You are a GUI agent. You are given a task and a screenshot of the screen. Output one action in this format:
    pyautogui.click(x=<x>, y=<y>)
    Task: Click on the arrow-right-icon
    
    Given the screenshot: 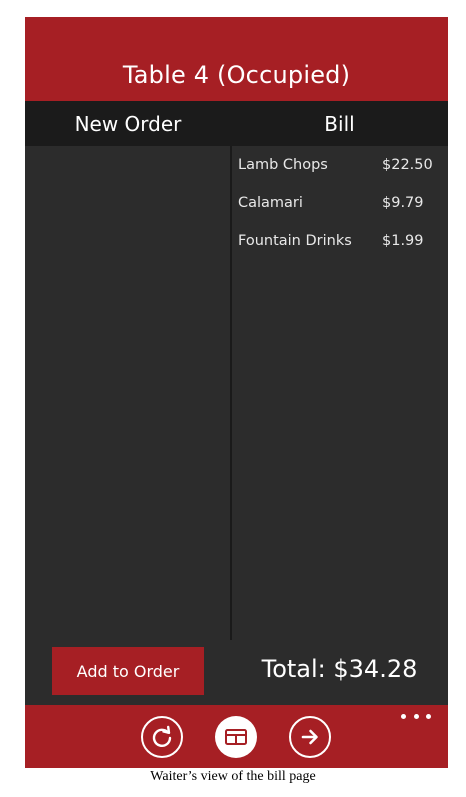 What is the action you would take?
    pyautogui.click(x=310, y=737)
    